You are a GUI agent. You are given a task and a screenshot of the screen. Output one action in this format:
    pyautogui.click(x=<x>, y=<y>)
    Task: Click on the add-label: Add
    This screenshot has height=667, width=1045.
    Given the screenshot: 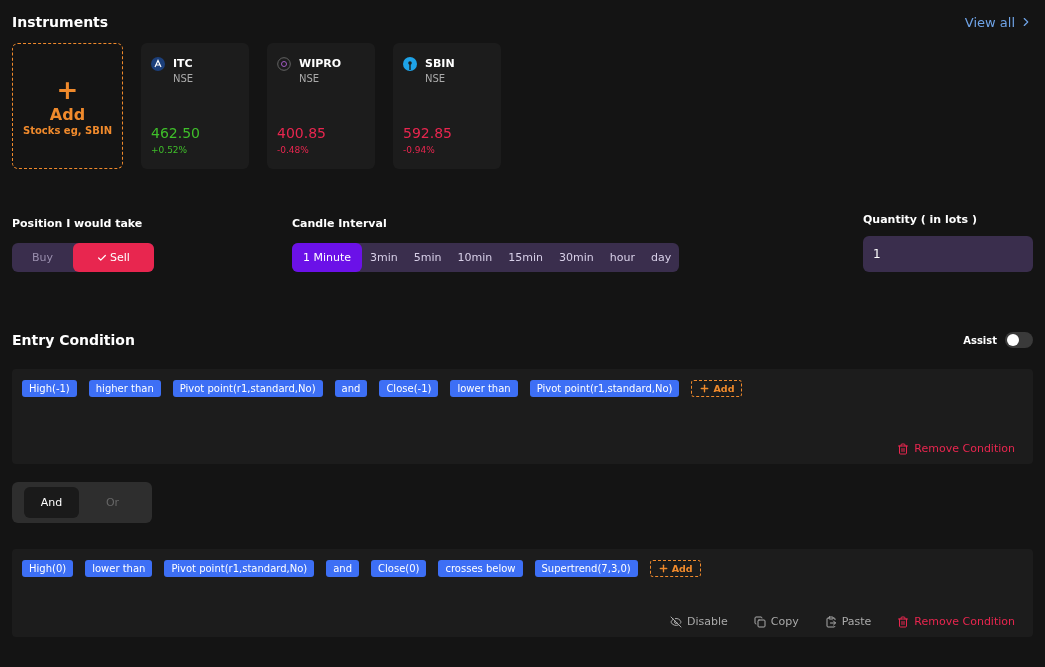 What is the action you would take?
    pyautogui.click(x=67, y=115)
    